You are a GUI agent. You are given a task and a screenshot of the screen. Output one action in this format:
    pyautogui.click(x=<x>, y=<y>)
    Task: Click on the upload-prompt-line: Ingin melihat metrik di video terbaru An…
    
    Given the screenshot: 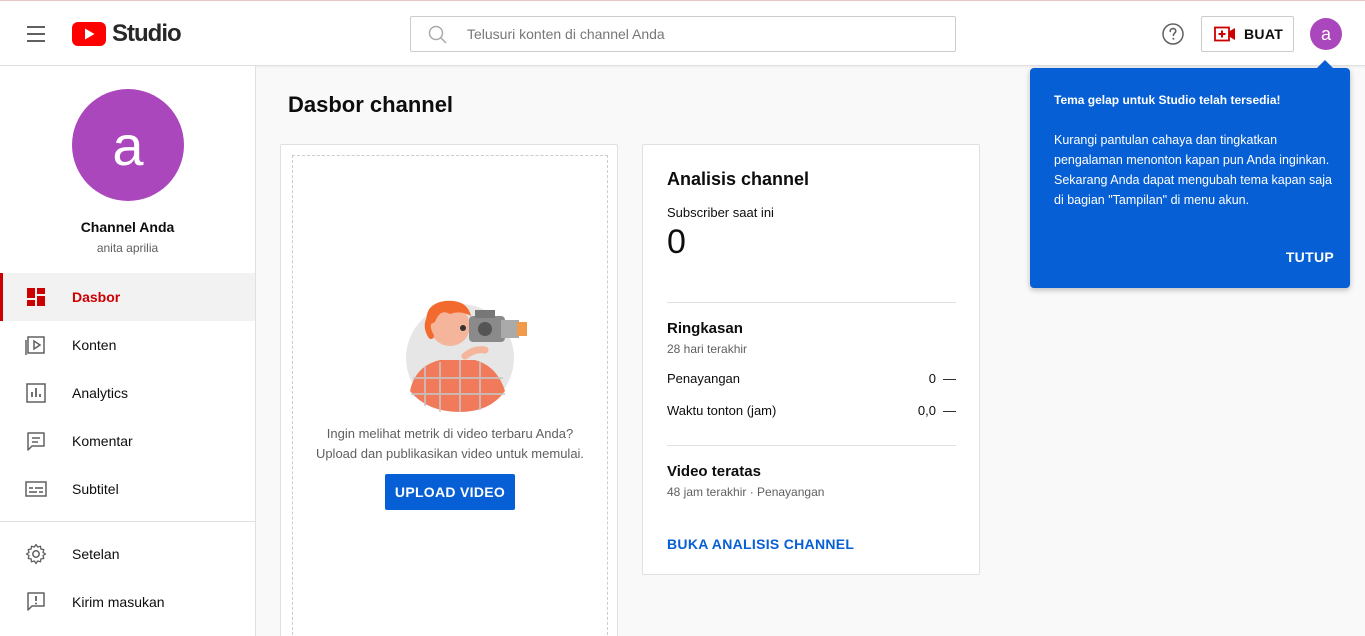 What is the action you would take?
    pyautogui.click(x=450, y=433)
    